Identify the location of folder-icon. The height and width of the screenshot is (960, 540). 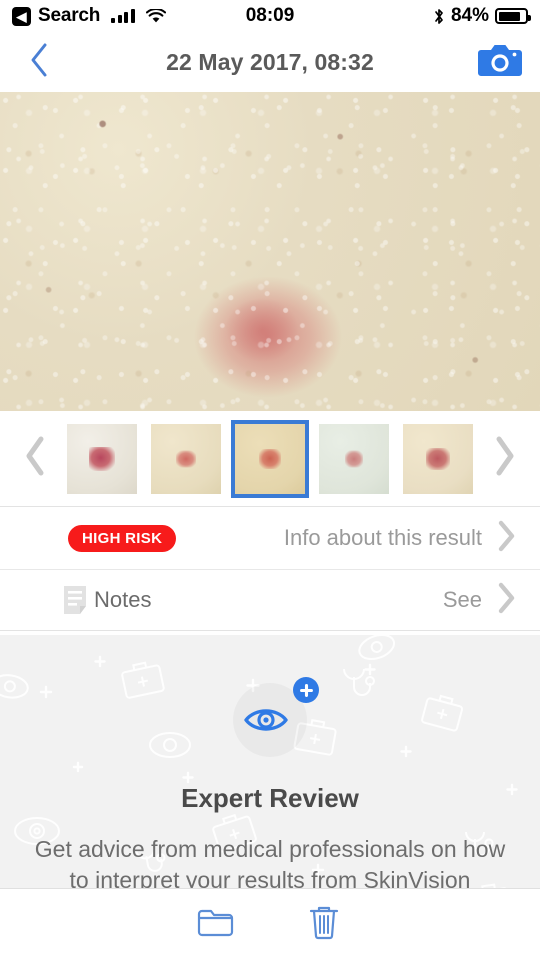
(216, 924).